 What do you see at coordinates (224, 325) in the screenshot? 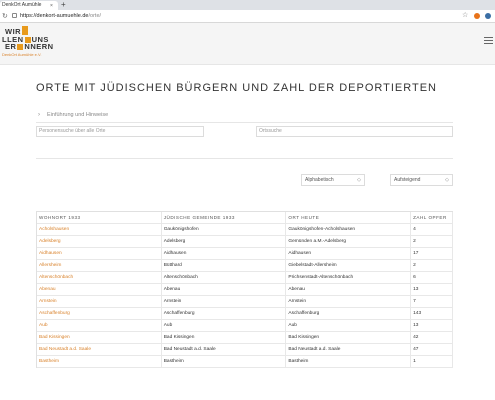
I see `gemeinde-cell: Aub` at bounding box center [224, 325].